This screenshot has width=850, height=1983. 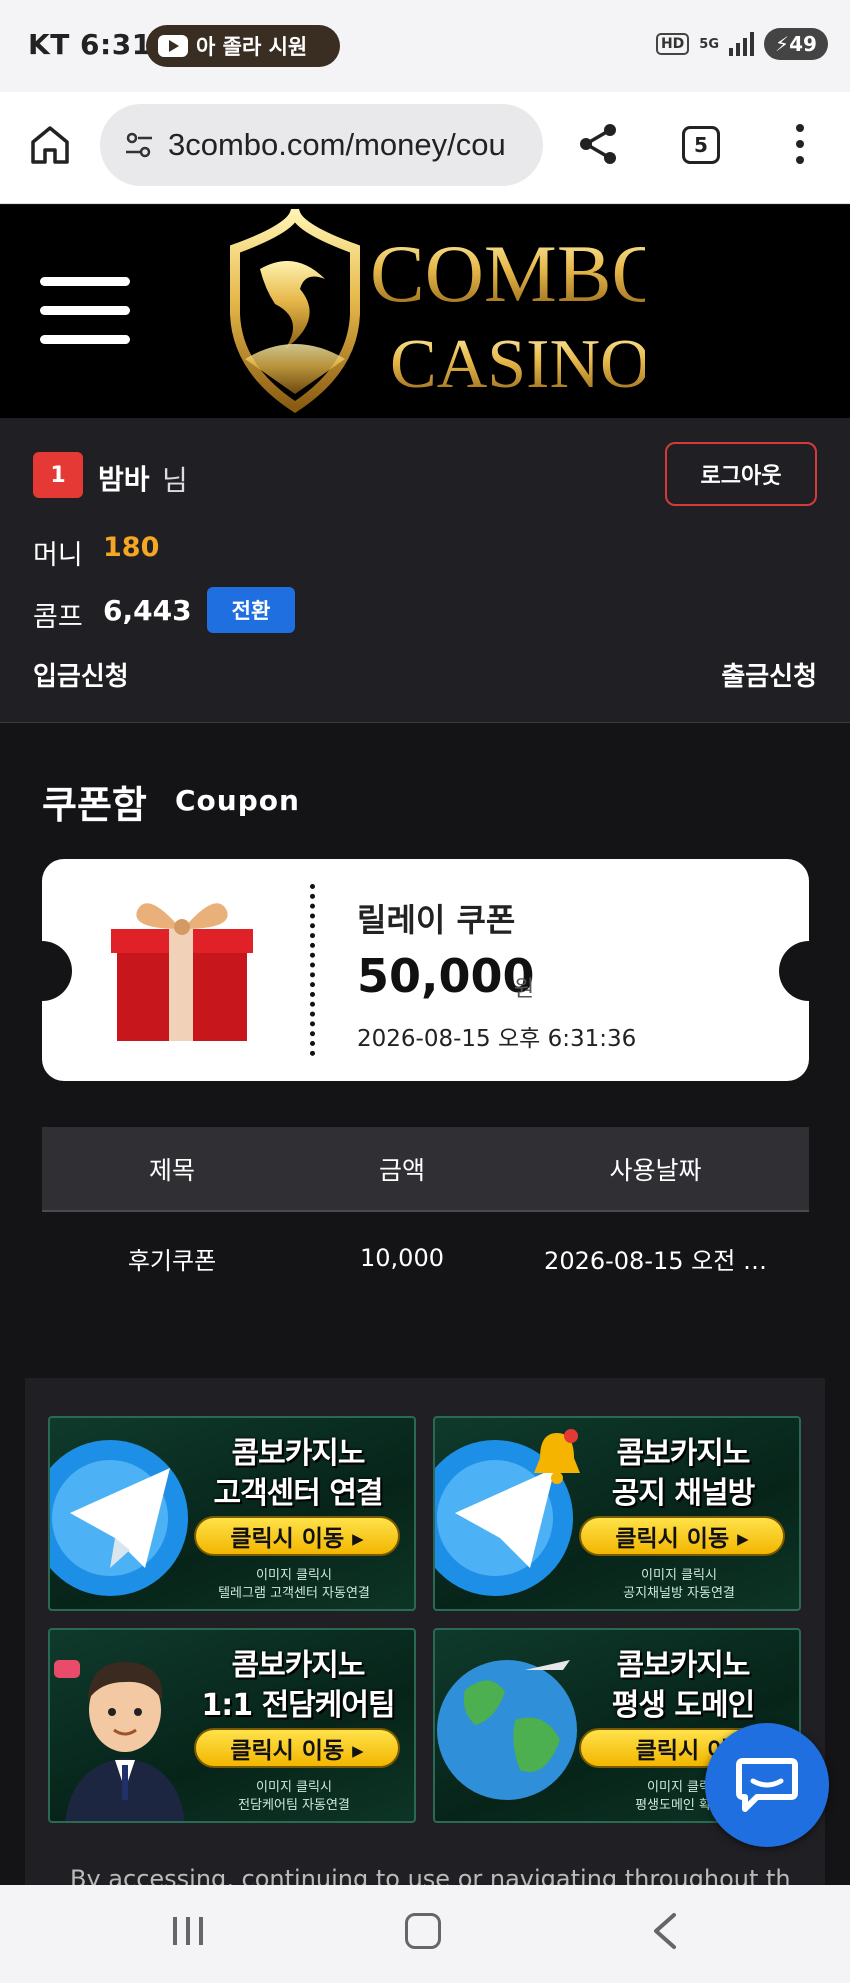 I want to click on battery-icon: ⚡ 49, so click(x=796, y=44).